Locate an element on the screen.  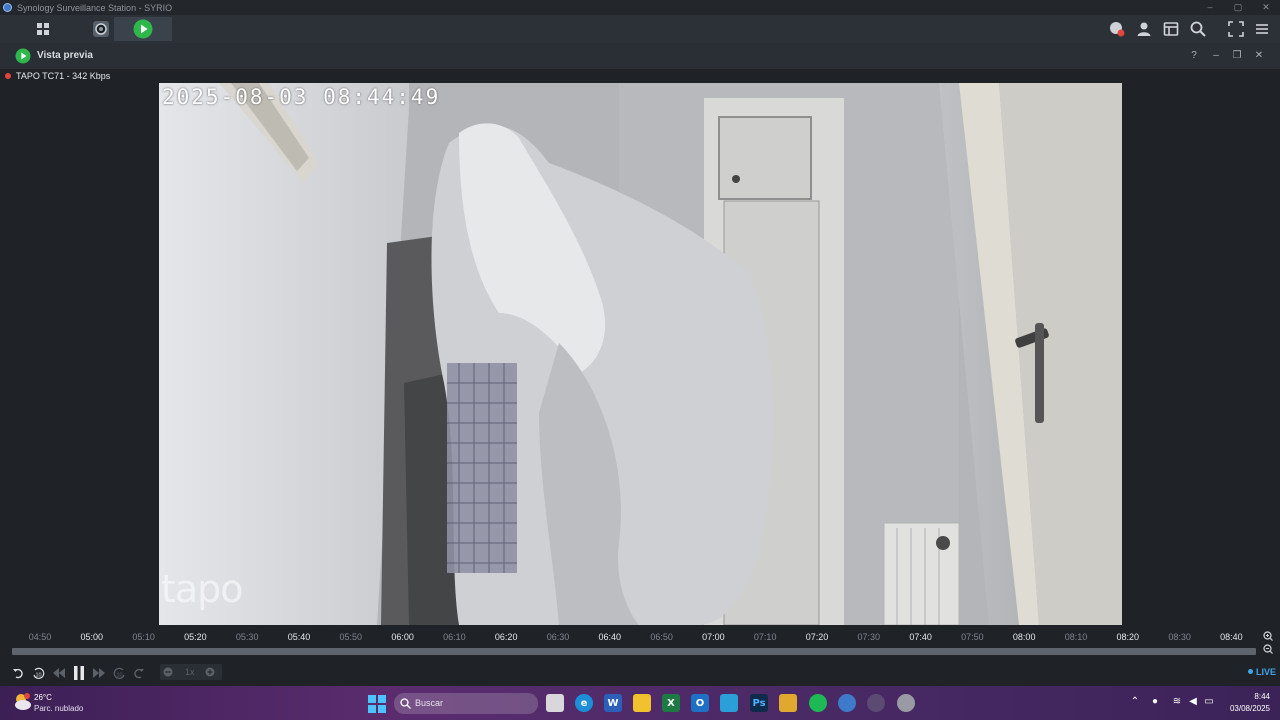
weather-cloud-icon is located at coordinates (22, 702).